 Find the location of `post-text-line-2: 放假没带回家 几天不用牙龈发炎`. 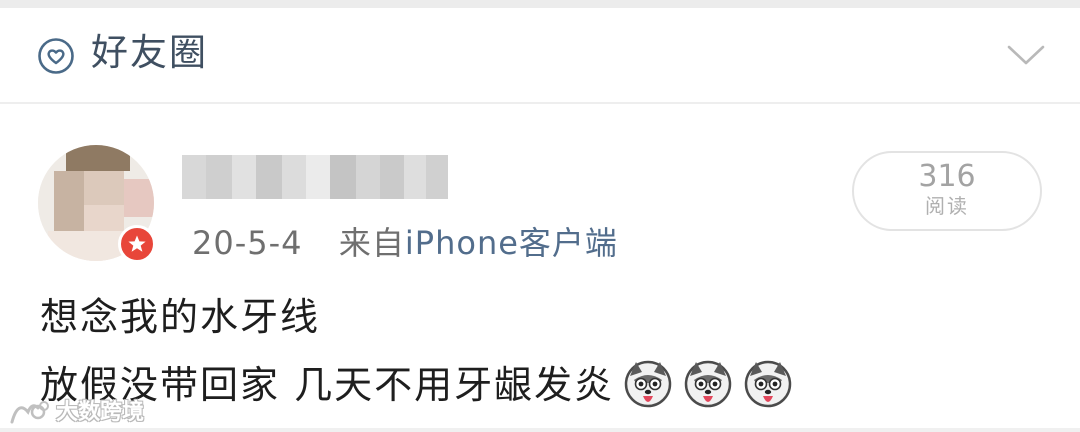

post-text-line-2: 放假没带回家 几天不用牙龈发炎 is located at coordinates (417, 384).